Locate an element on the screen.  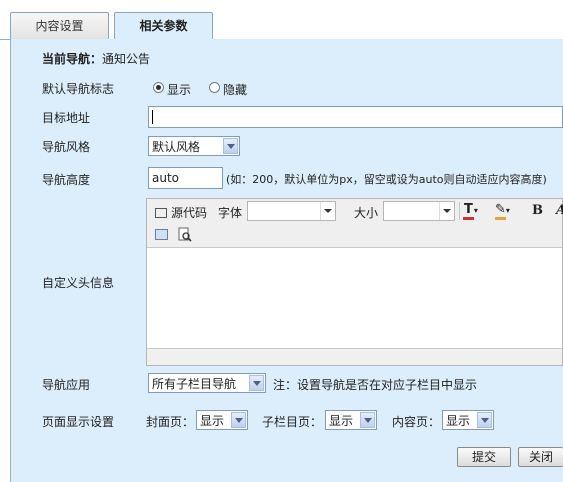
radio-hide is located at coordinates (214, 87).